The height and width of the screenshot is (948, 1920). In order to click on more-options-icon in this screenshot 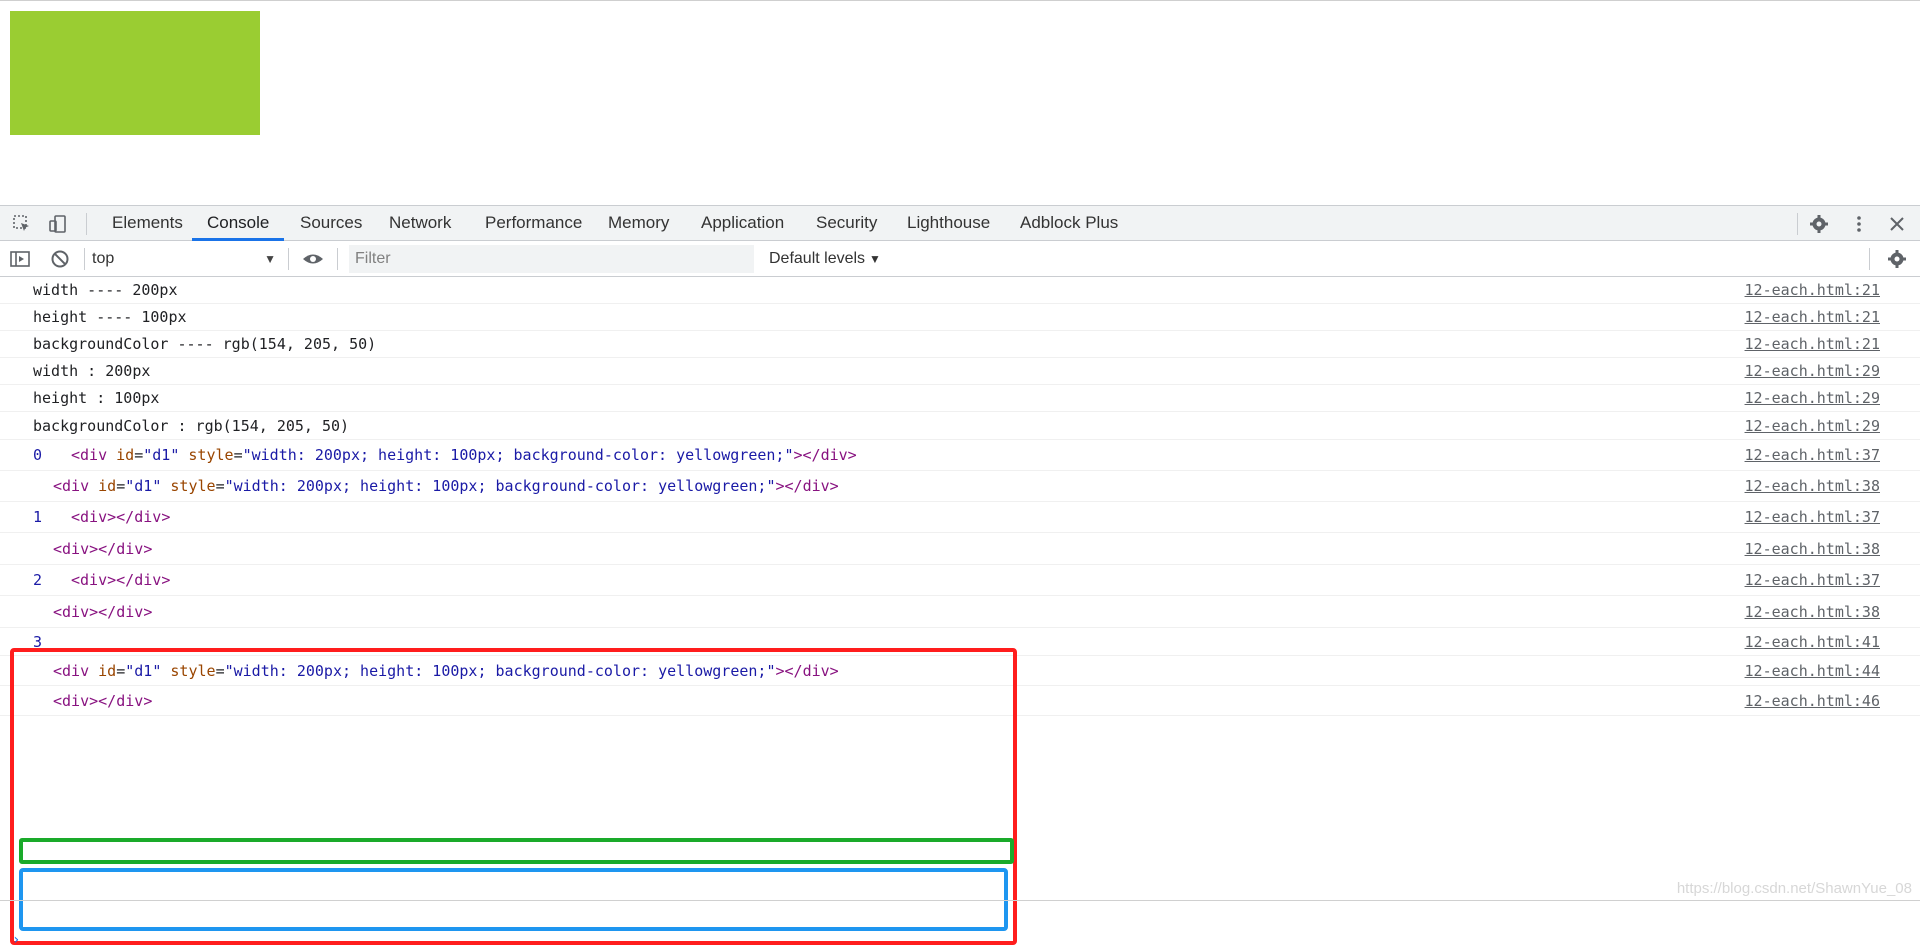, I will do `click(1859, 224)`.